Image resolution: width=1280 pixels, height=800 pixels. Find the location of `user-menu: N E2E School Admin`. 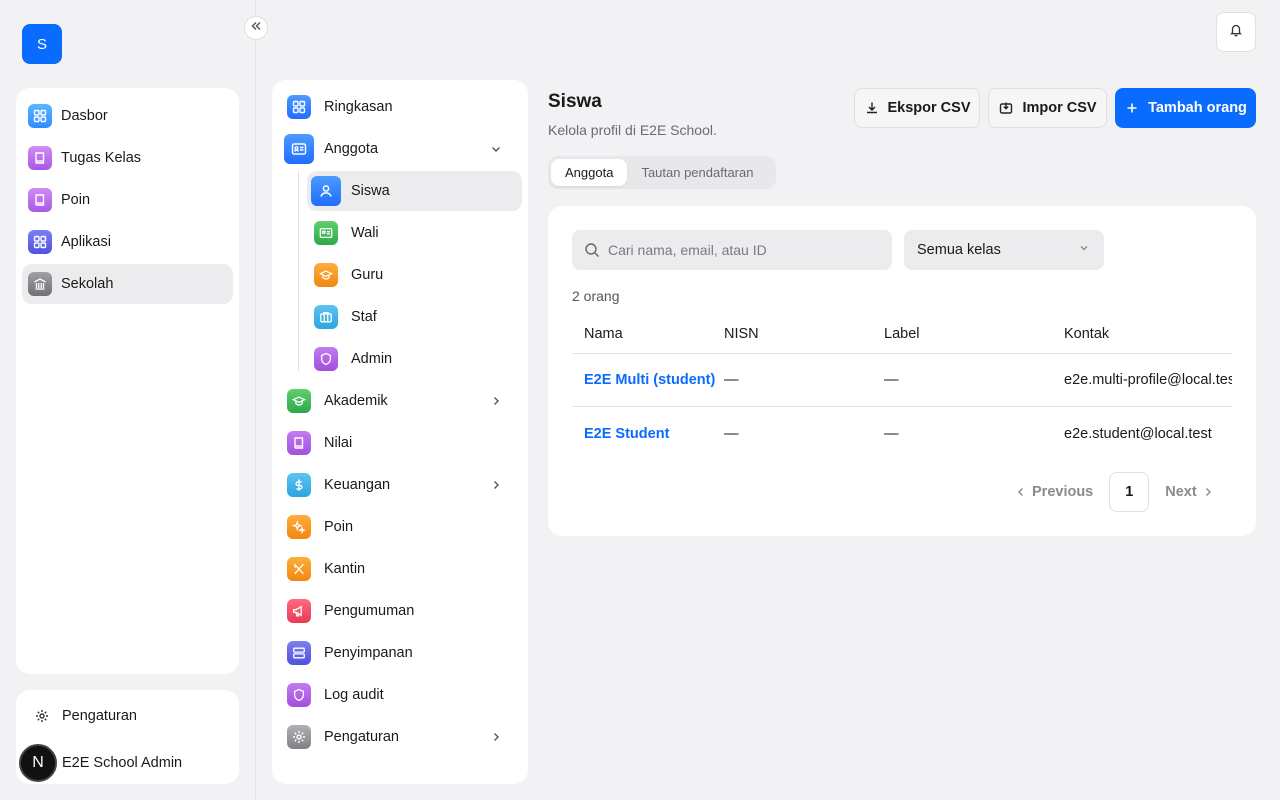

user-menu: N E2E School Admin is located at coordinates (100, 763).